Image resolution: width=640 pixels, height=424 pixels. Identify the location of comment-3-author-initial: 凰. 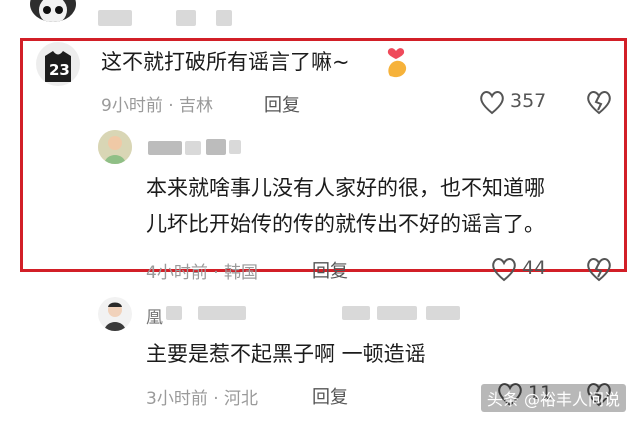
(154, 318).